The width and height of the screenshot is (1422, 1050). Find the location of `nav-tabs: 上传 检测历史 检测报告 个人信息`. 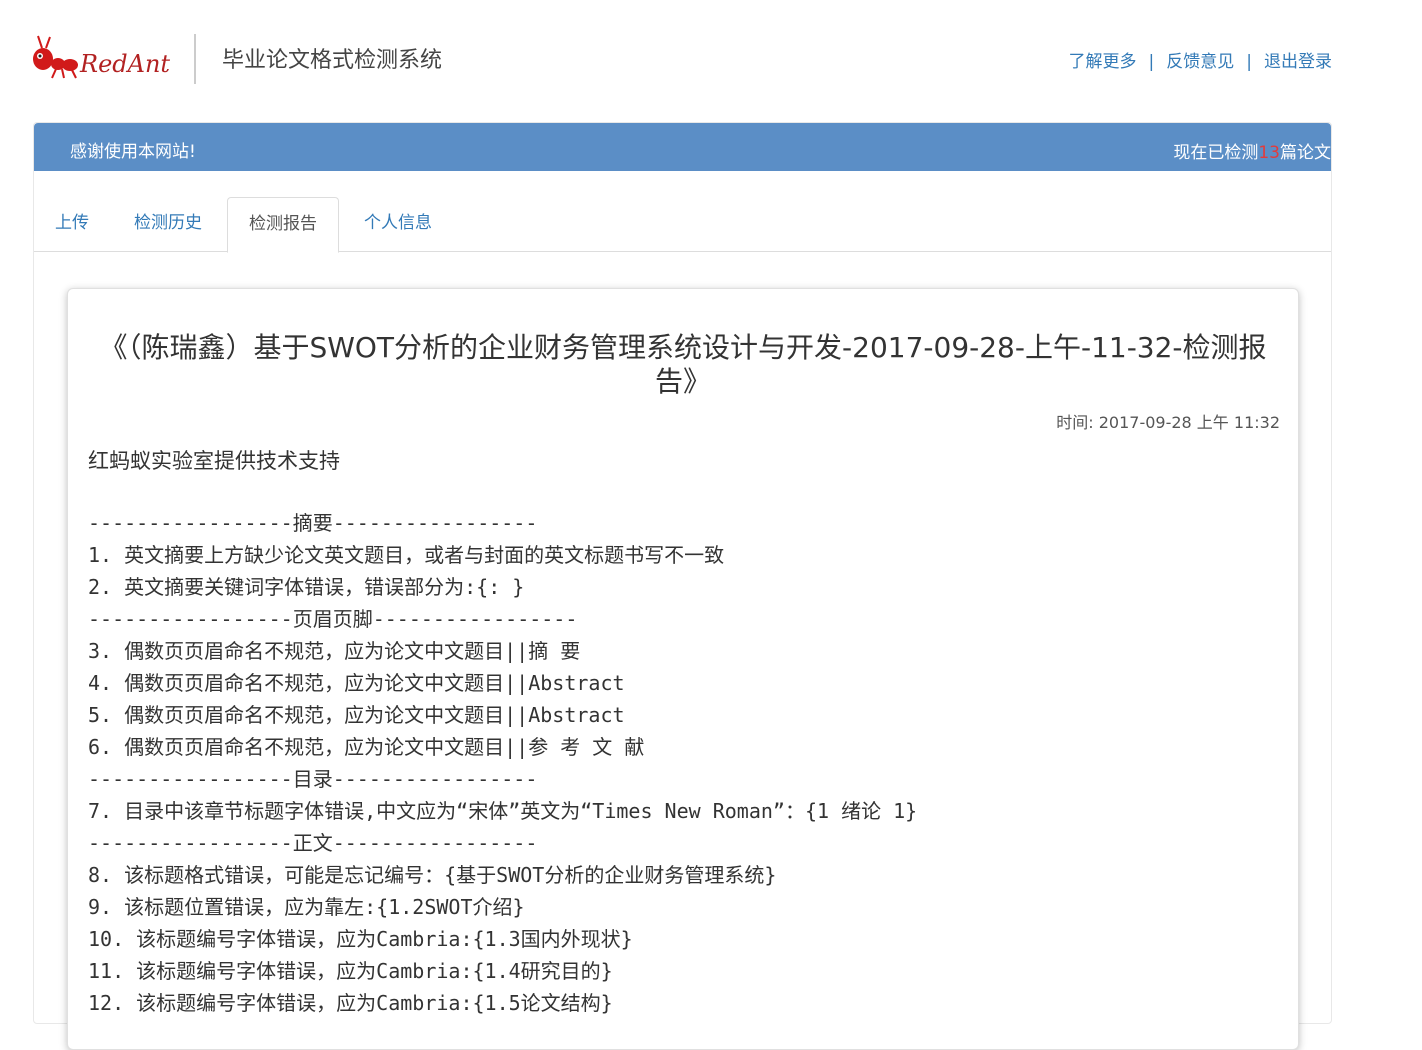

nav-tabs: 上传 检测历史 检测报告 个人信息 is located at coordinates (682, 225).